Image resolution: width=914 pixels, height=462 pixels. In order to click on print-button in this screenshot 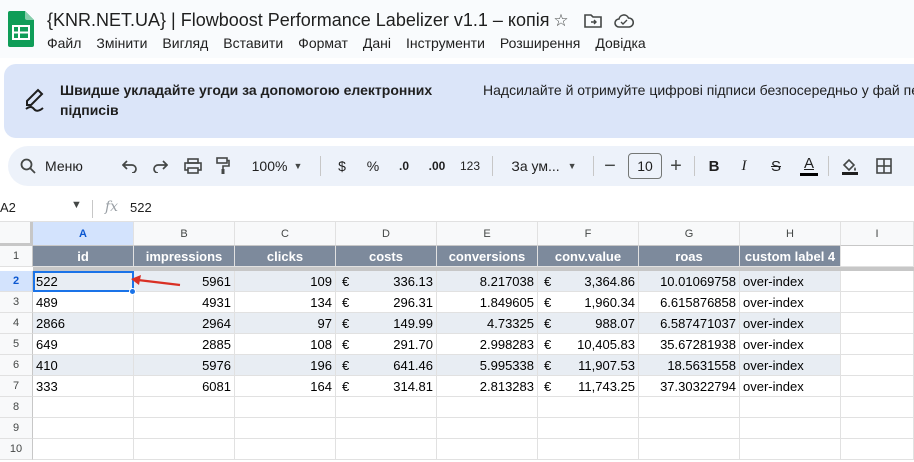, I will do `click(193, 166)`.